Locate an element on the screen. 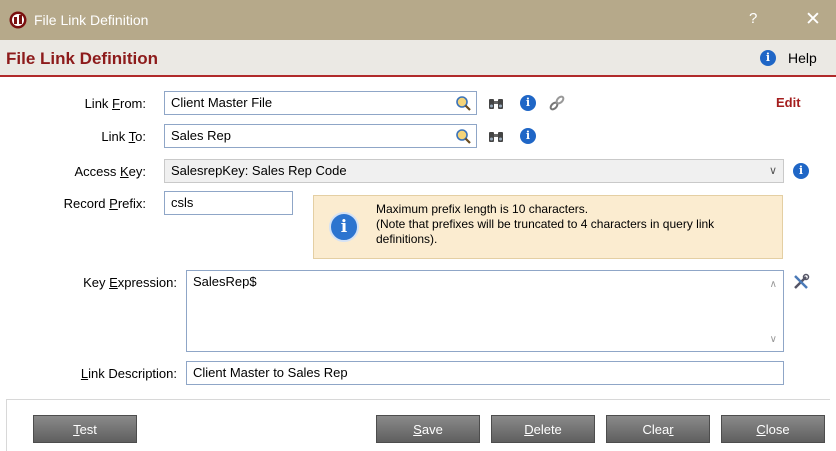  clear-button: Clear is located at coordinates (658, 429).